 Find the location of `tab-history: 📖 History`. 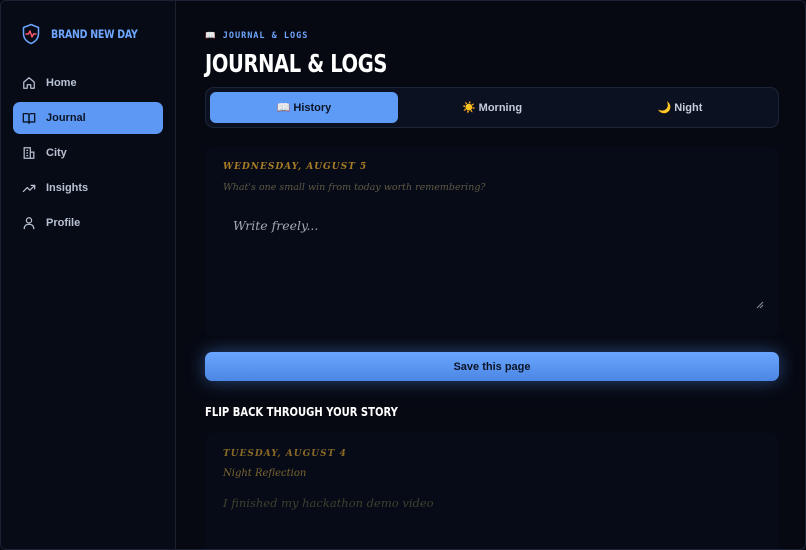

tab-history: 📖 History is located at coordinates (304, 107).